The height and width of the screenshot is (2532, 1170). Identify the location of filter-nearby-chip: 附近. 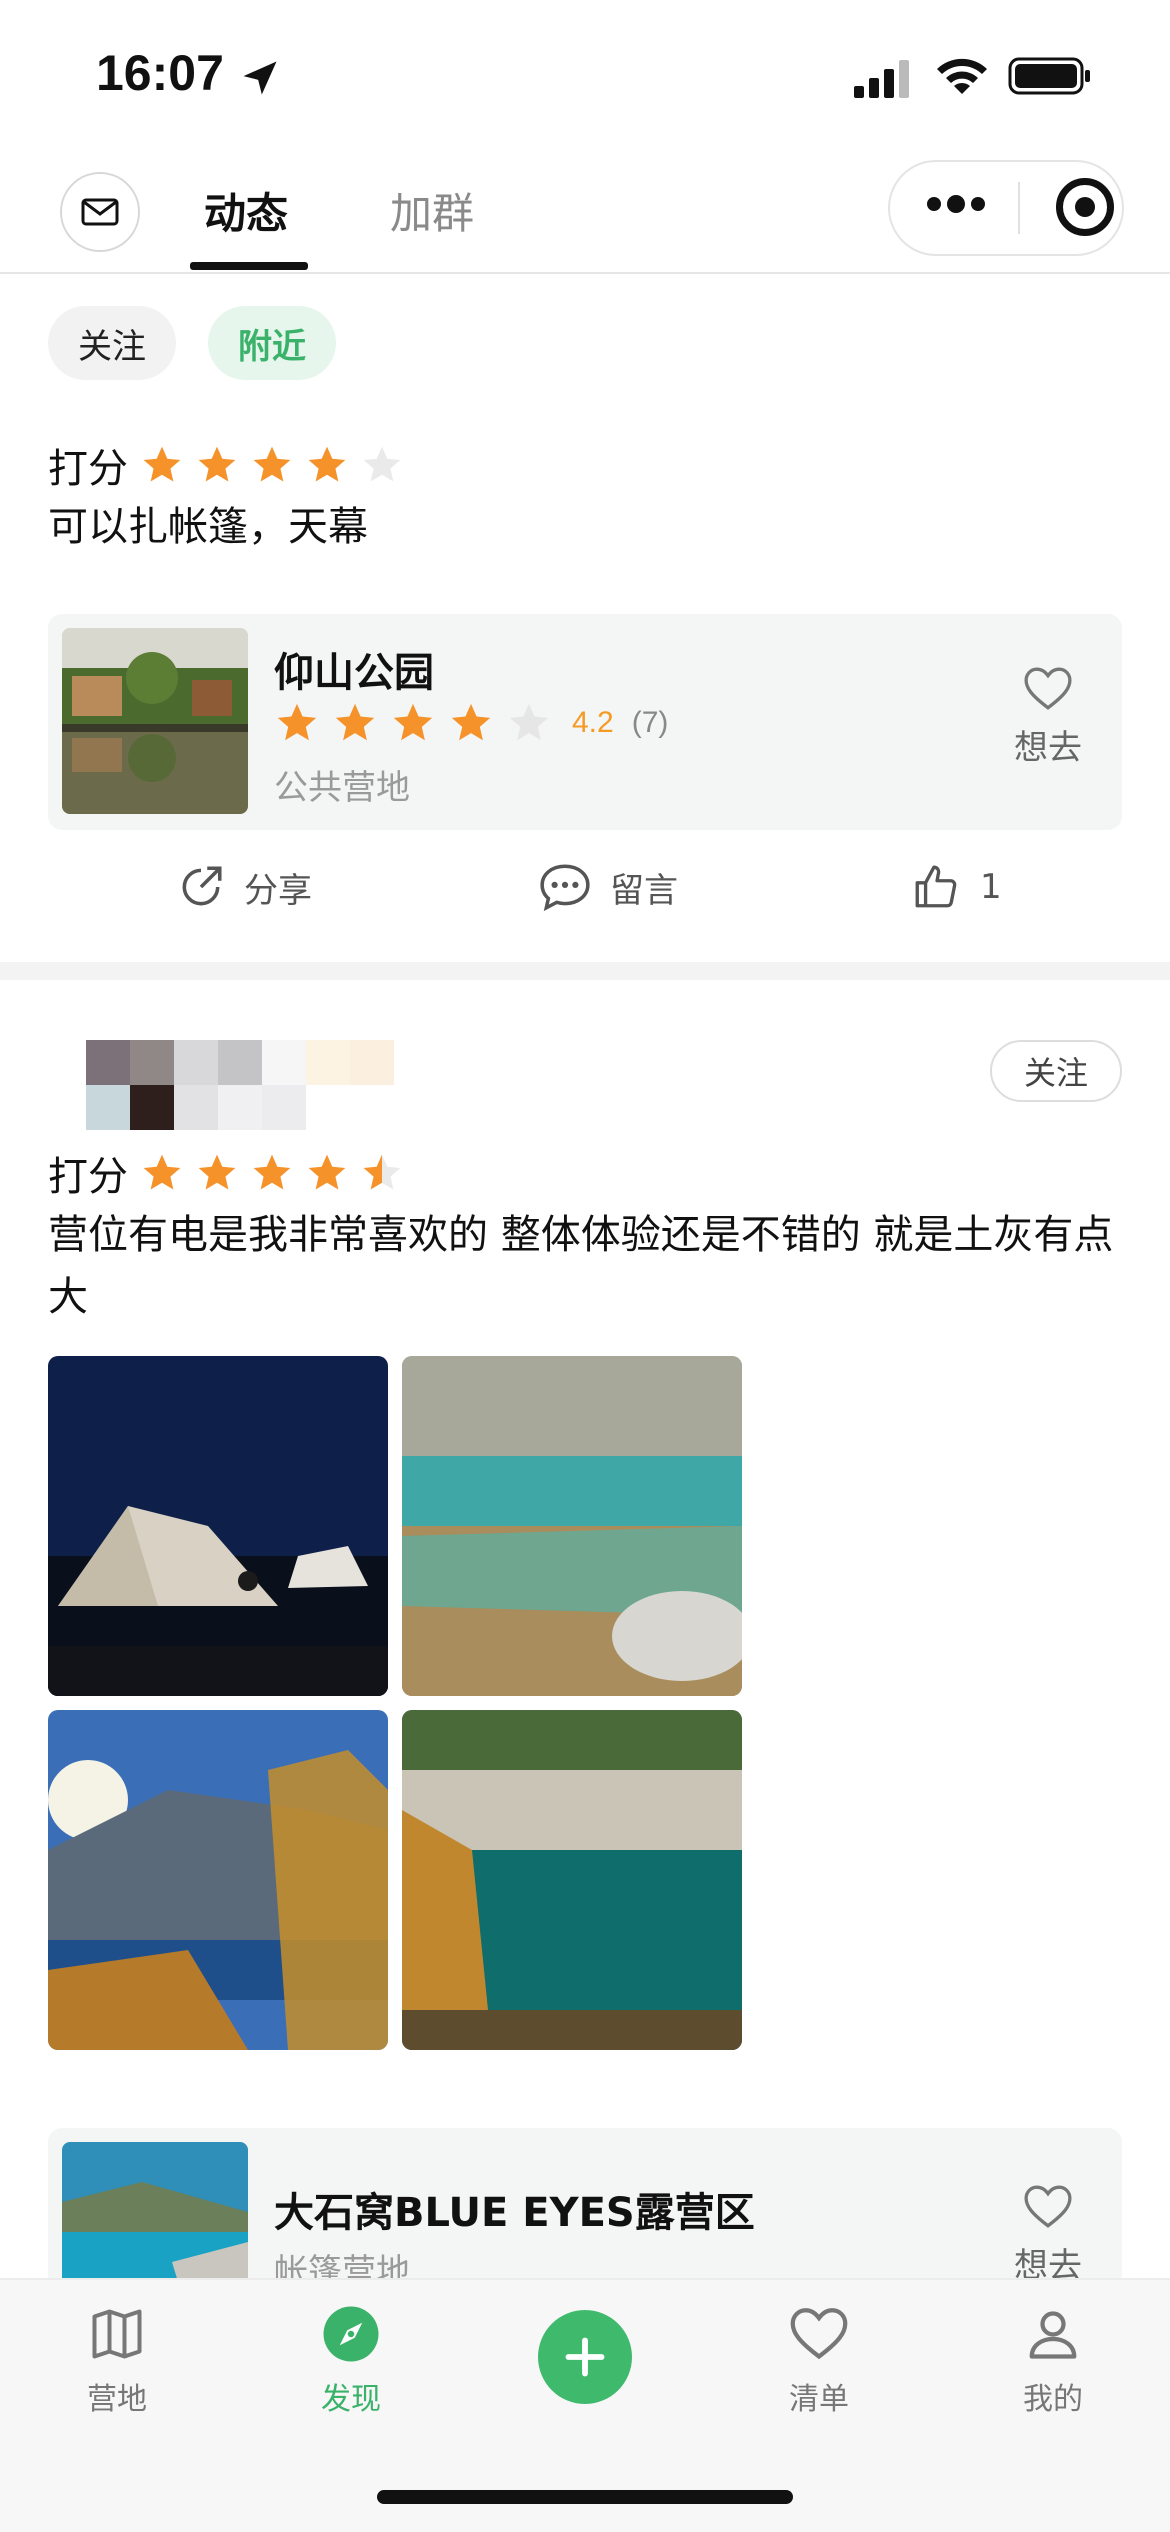
(272, 343).